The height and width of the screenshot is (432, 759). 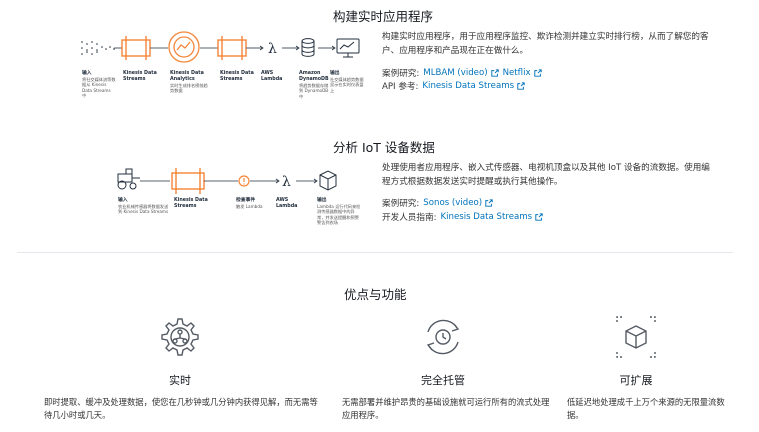 I want to click on diagram2-node-input: 输入 农业机械传感器将数据发送到 Kinesis Data Streams, so click(x=143, y=206).